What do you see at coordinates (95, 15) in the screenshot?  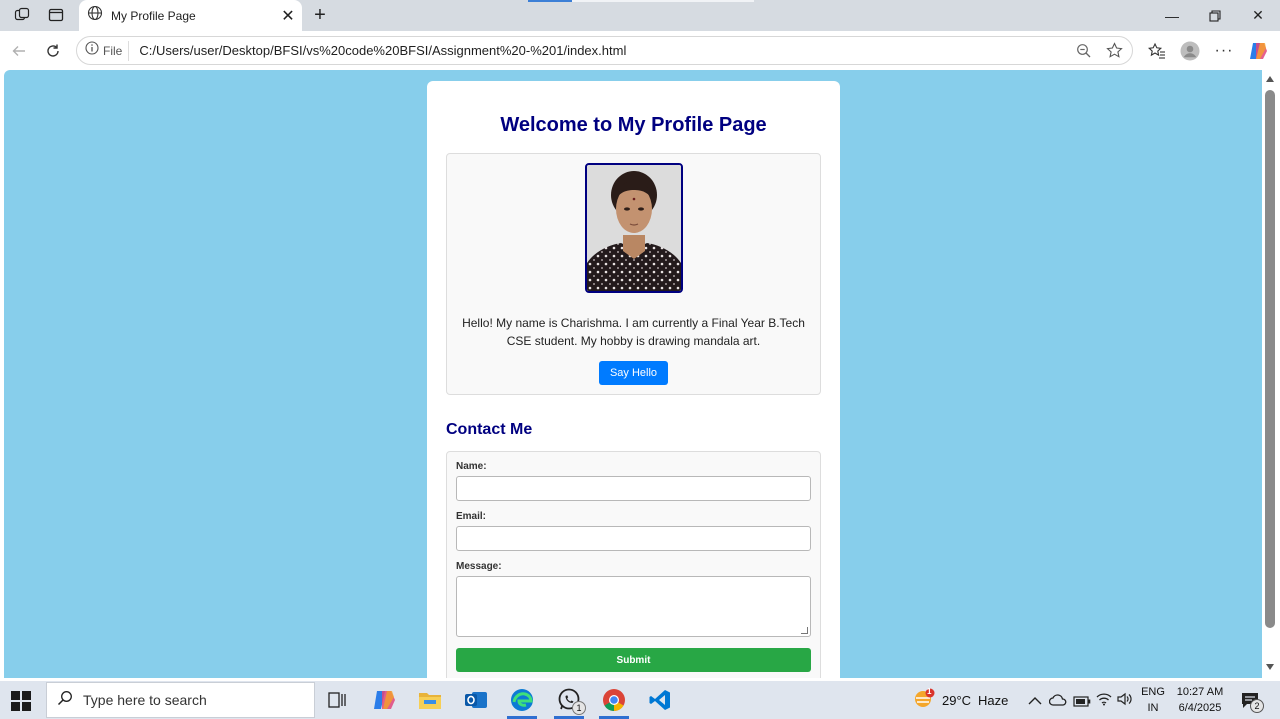 I see `globe-icon` at bounding box center [95, 15].